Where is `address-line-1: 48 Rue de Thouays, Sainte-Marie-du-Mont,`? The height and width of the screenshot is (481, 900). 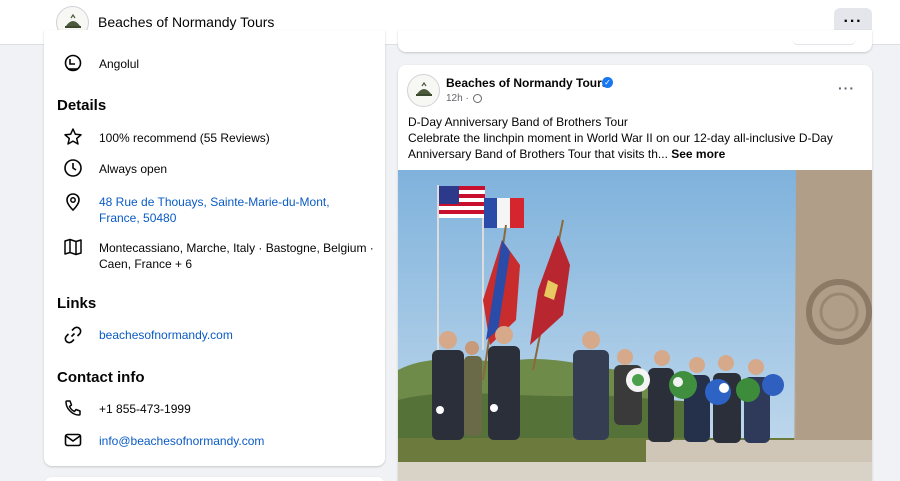 address-line-1: 48 Rue de Thouays, Sainte-Marie-du-Mont, is located at coordinates (214, 202).